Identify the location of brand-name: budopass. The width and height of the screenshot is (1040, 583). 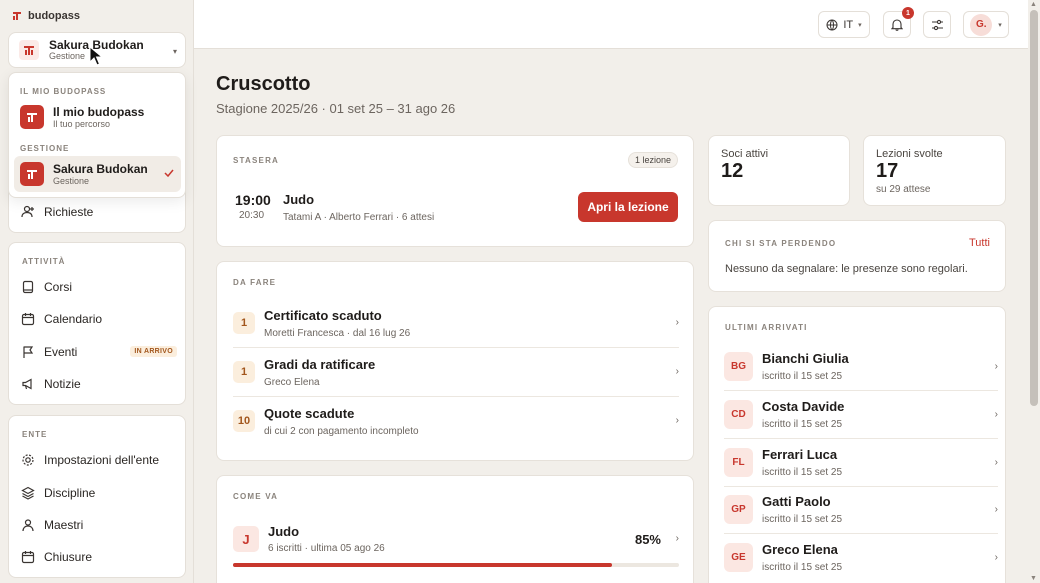
(54, 16).